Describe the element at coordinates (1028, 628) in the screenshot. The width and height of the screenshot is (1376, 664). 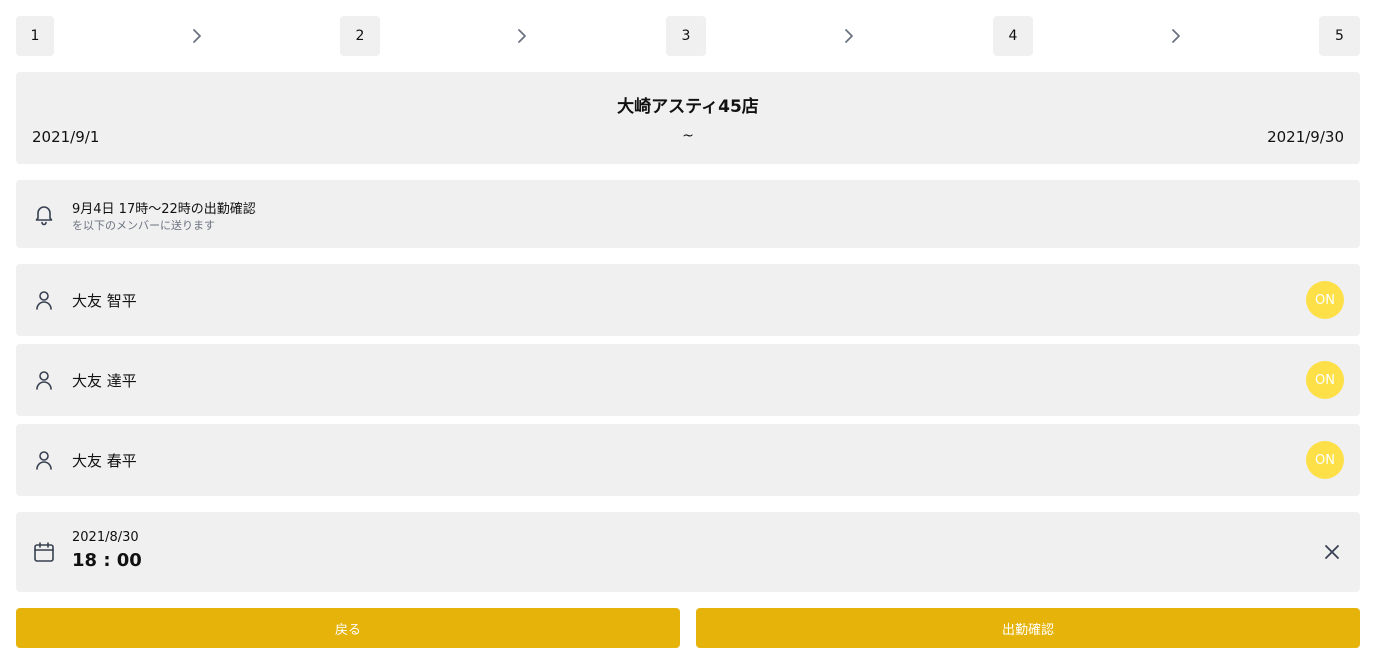
I see `confirm-attendance-button: 出勤確認` at that location.